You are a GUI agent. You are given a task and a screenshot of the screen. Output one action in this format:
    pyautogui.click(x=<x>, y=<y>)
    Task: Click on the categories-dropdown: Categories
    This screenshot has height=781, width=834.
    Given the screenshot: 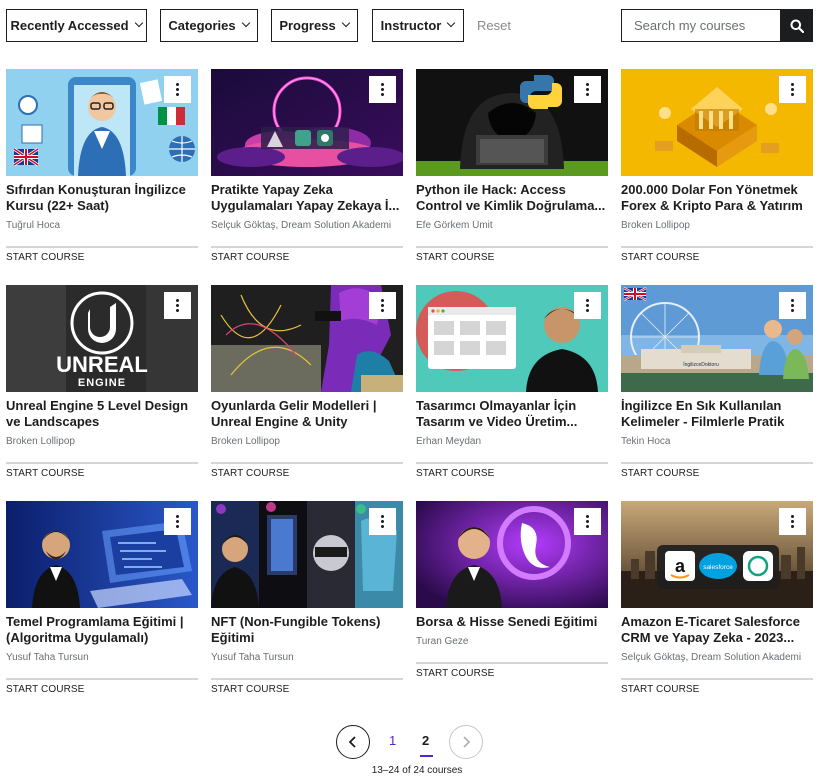 What is the action you would take?
    pyautogui.click(x=209, y=25)
    